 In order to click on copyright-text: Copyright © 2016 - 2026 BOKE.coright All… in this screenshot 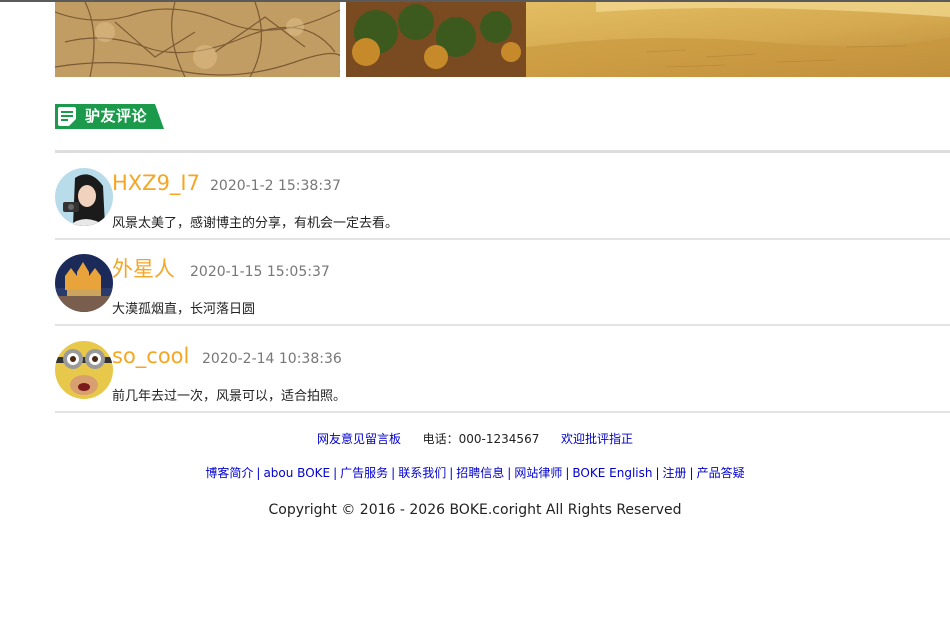, I will do `click(475, 510)`.